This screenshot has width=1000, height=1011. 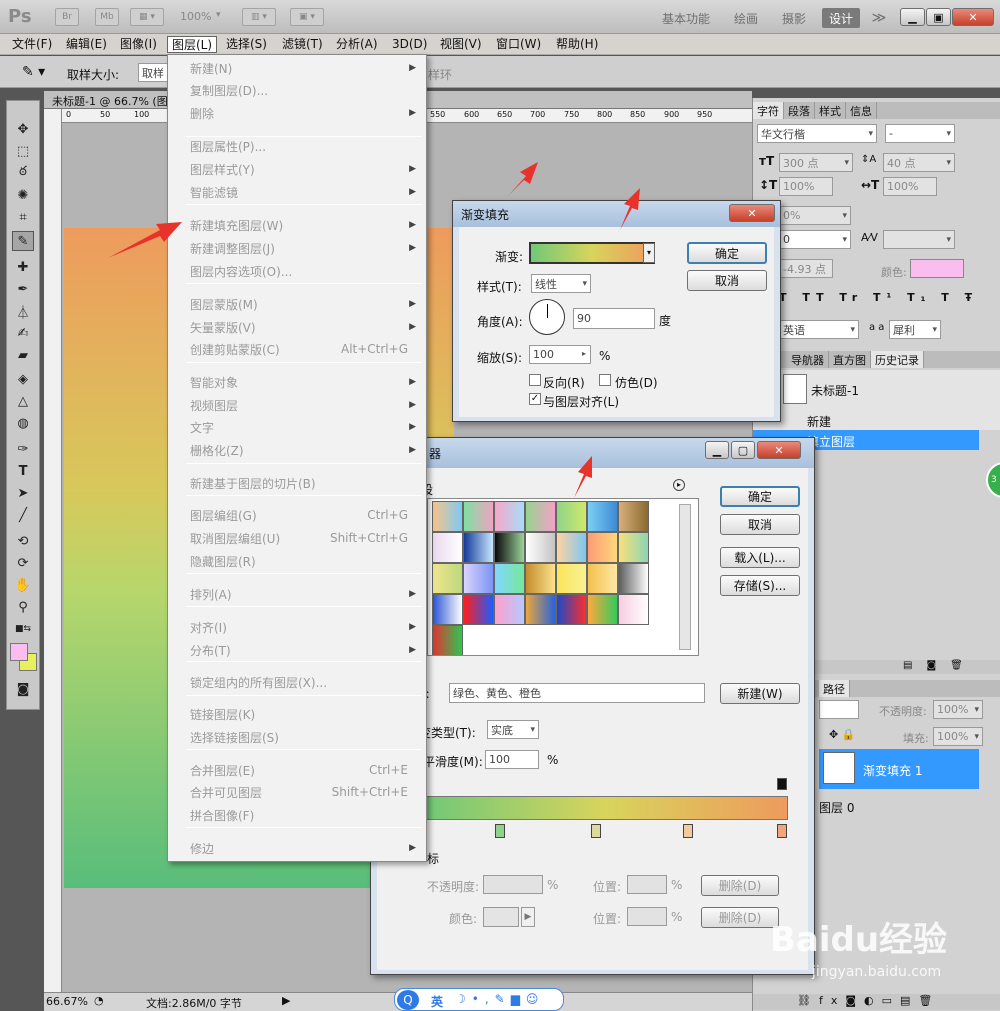 I want to click on baseline-shift-field: -4.93 点, so click(x=806, y=268).